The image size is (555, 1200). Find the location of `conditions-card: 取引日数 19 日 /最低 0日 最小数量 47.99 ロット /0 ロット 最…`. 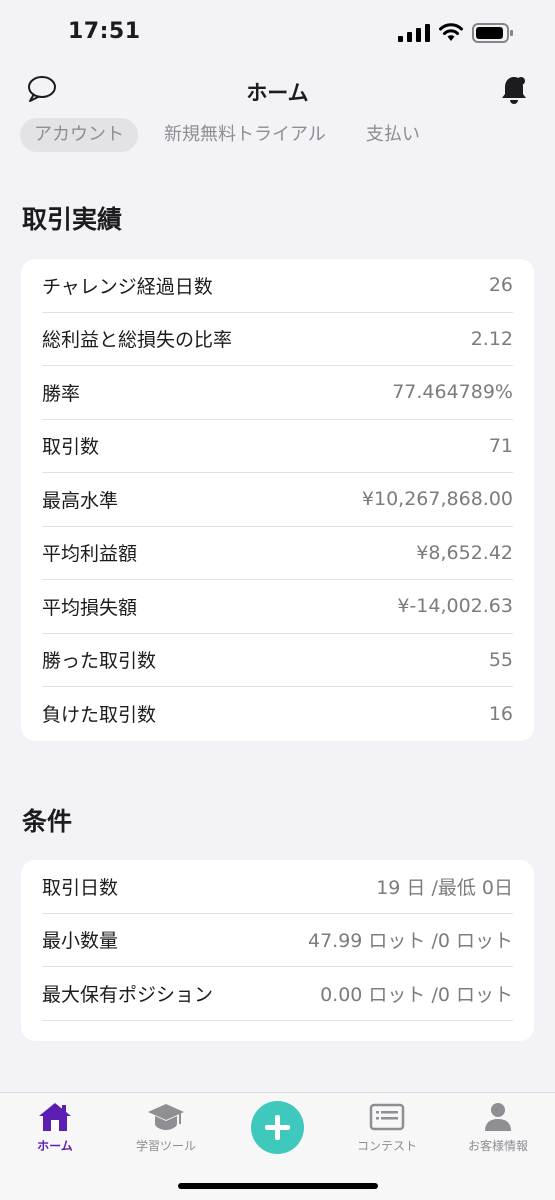

conditions-card: 取引日数 19 日 /最低 0日 最小数量 47.99 ロット /0 ロット 最… is located at coordinates (277, 950).